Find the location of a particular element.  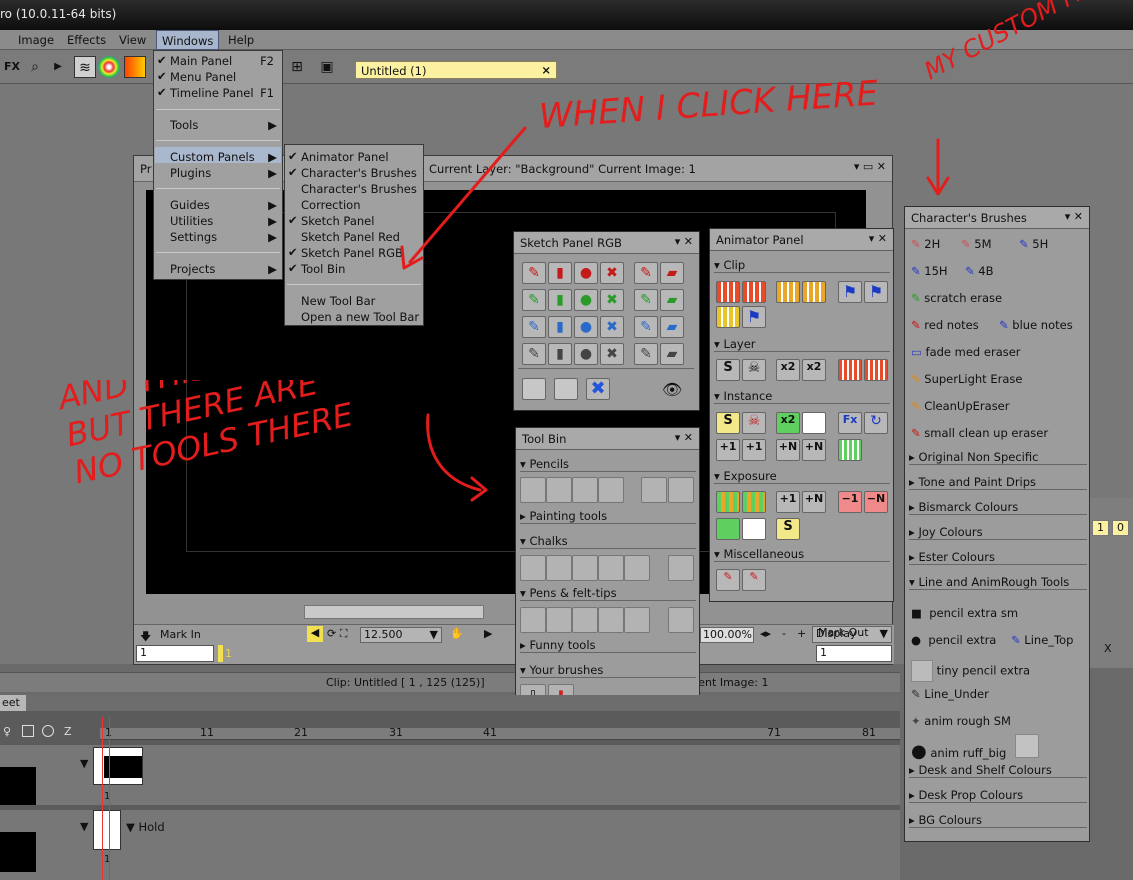

annotation-text-2: MY CUSTOM PANEL is located at coordinates (1026, 42).